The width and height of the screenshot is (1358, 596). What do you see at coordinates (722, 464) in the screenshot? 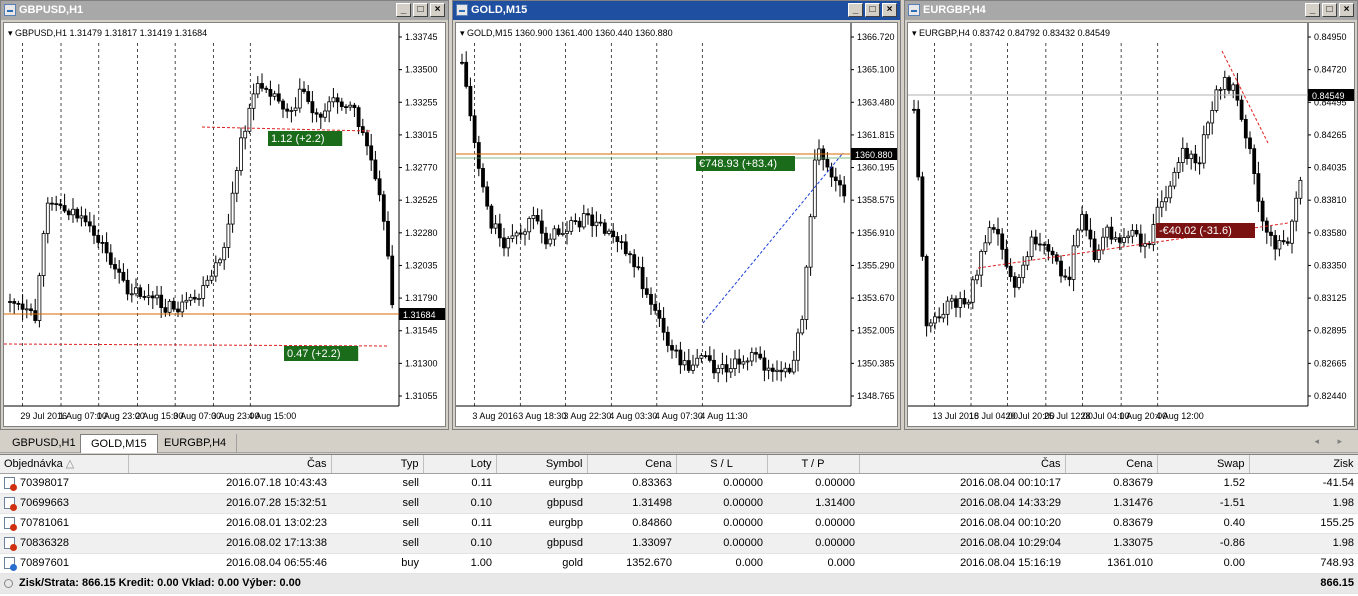
I see `column-header-sl: S / L` at bounding box center [722, 464].